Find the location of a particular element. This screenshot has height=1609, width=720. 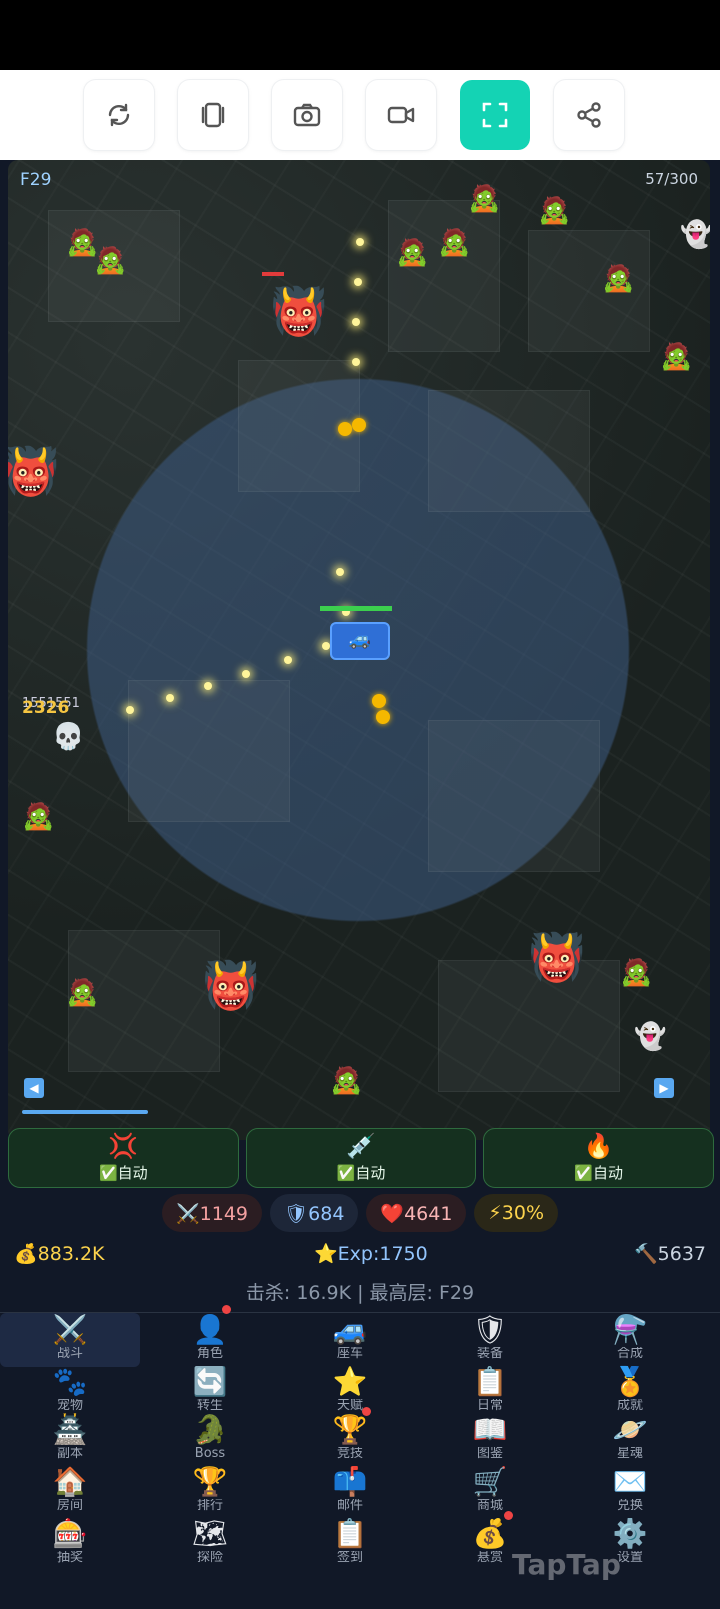

menu-item-explore: 🗺 探险 is located at coordinates (210, 1544).